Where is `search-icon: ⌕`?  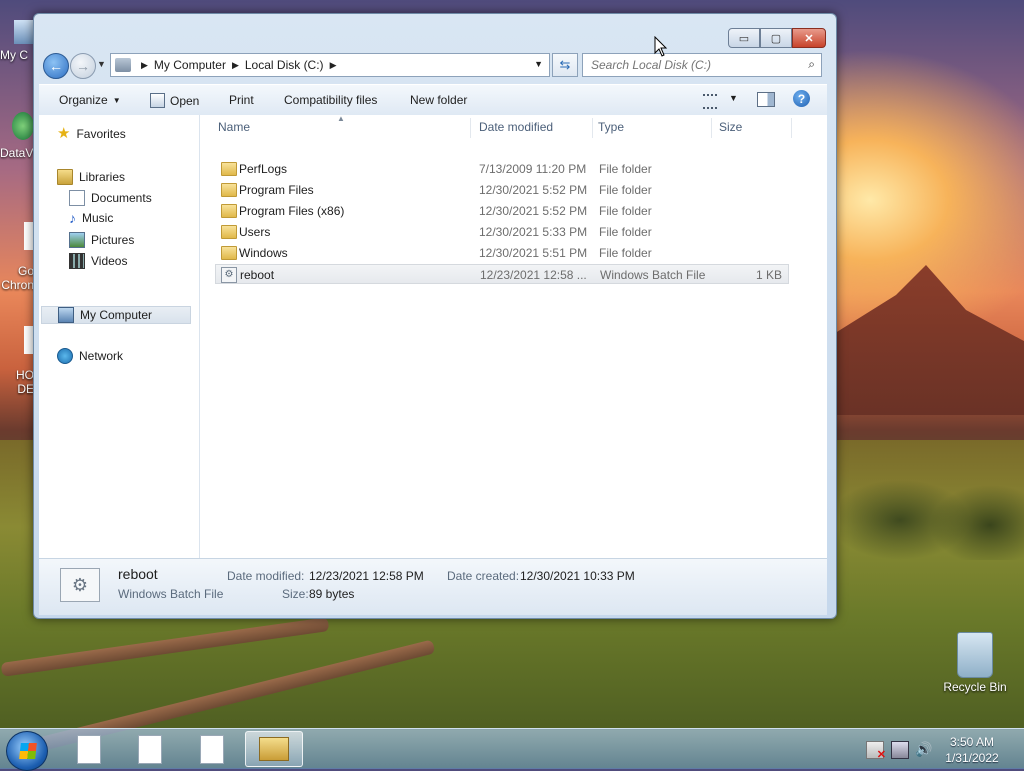
search-icon: ⌕ is located at coordinates (811, 64).